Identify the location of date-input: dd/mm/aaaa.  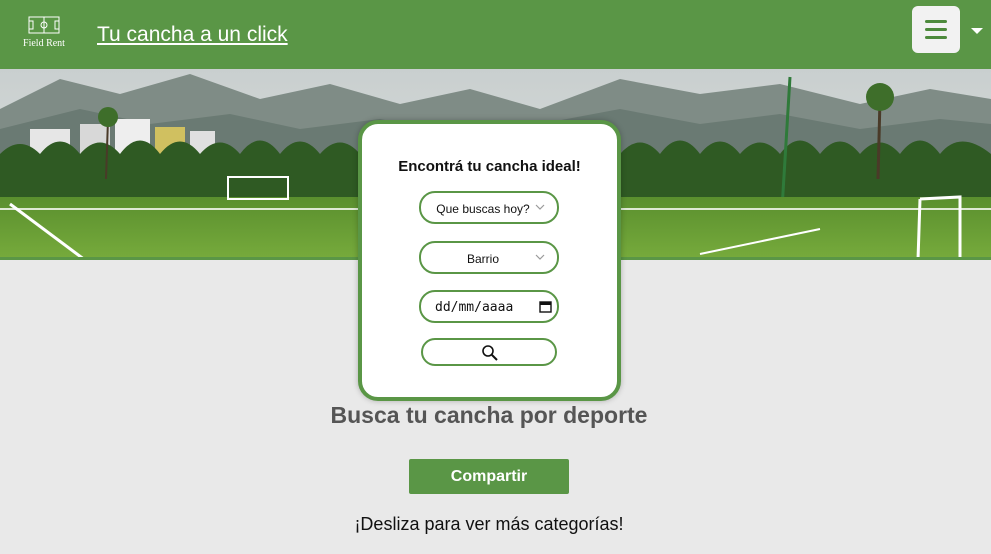
(489, 306).